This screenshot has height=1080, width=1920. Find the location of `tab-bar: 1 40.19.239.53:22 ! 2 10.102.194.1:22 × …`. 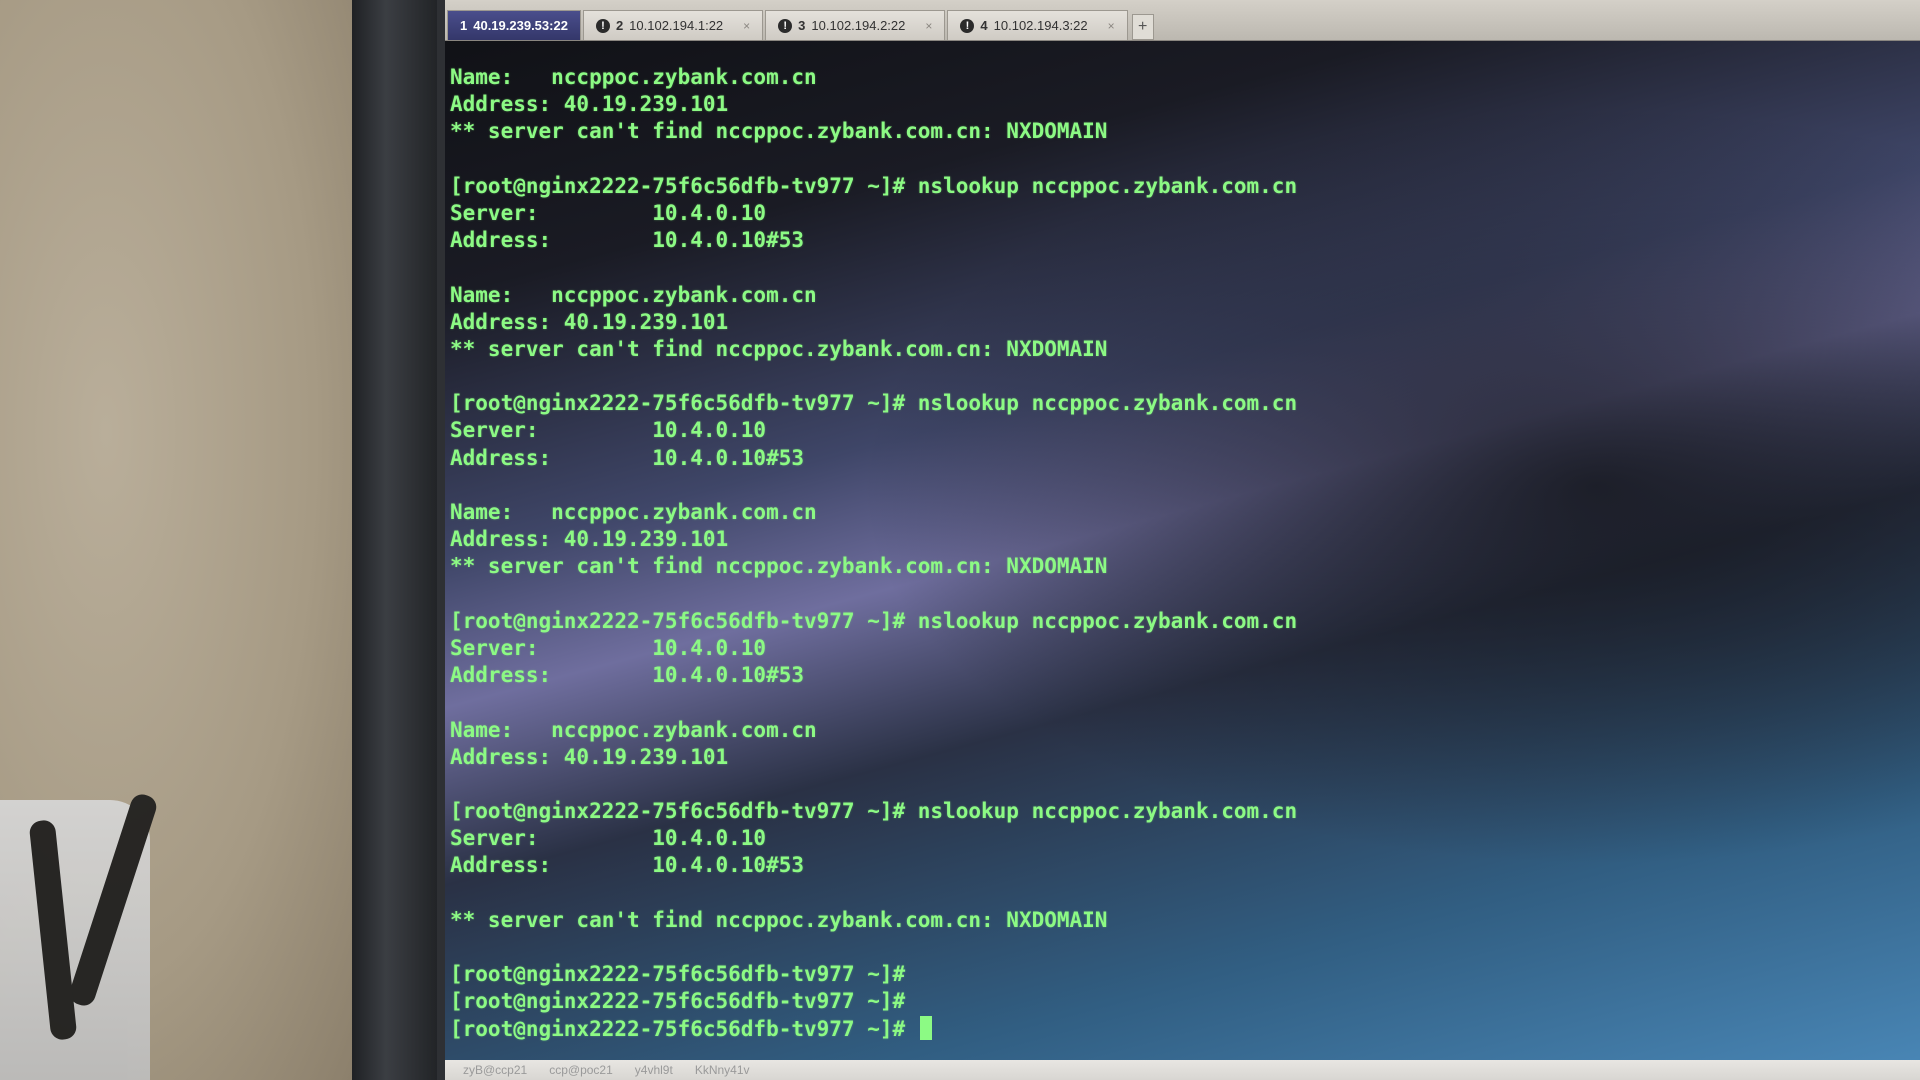

tab-bar: 1 40.19.239.53:22 ! 2 10.102.194.1:22 × … is located at coordinates (1182, 20).